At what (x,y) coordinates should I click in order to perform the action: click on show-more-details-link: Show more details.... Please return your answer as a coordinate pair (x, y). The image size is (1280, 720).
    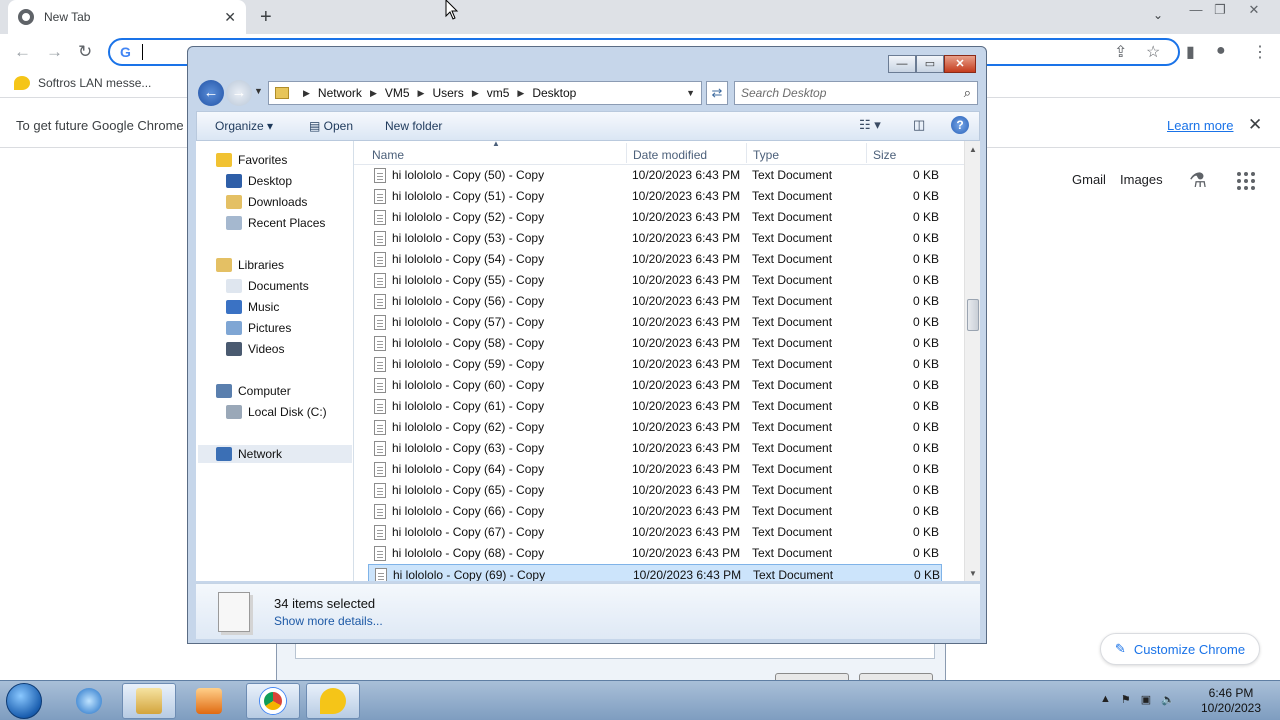
    Looking at the image, I should click on (328, 621).